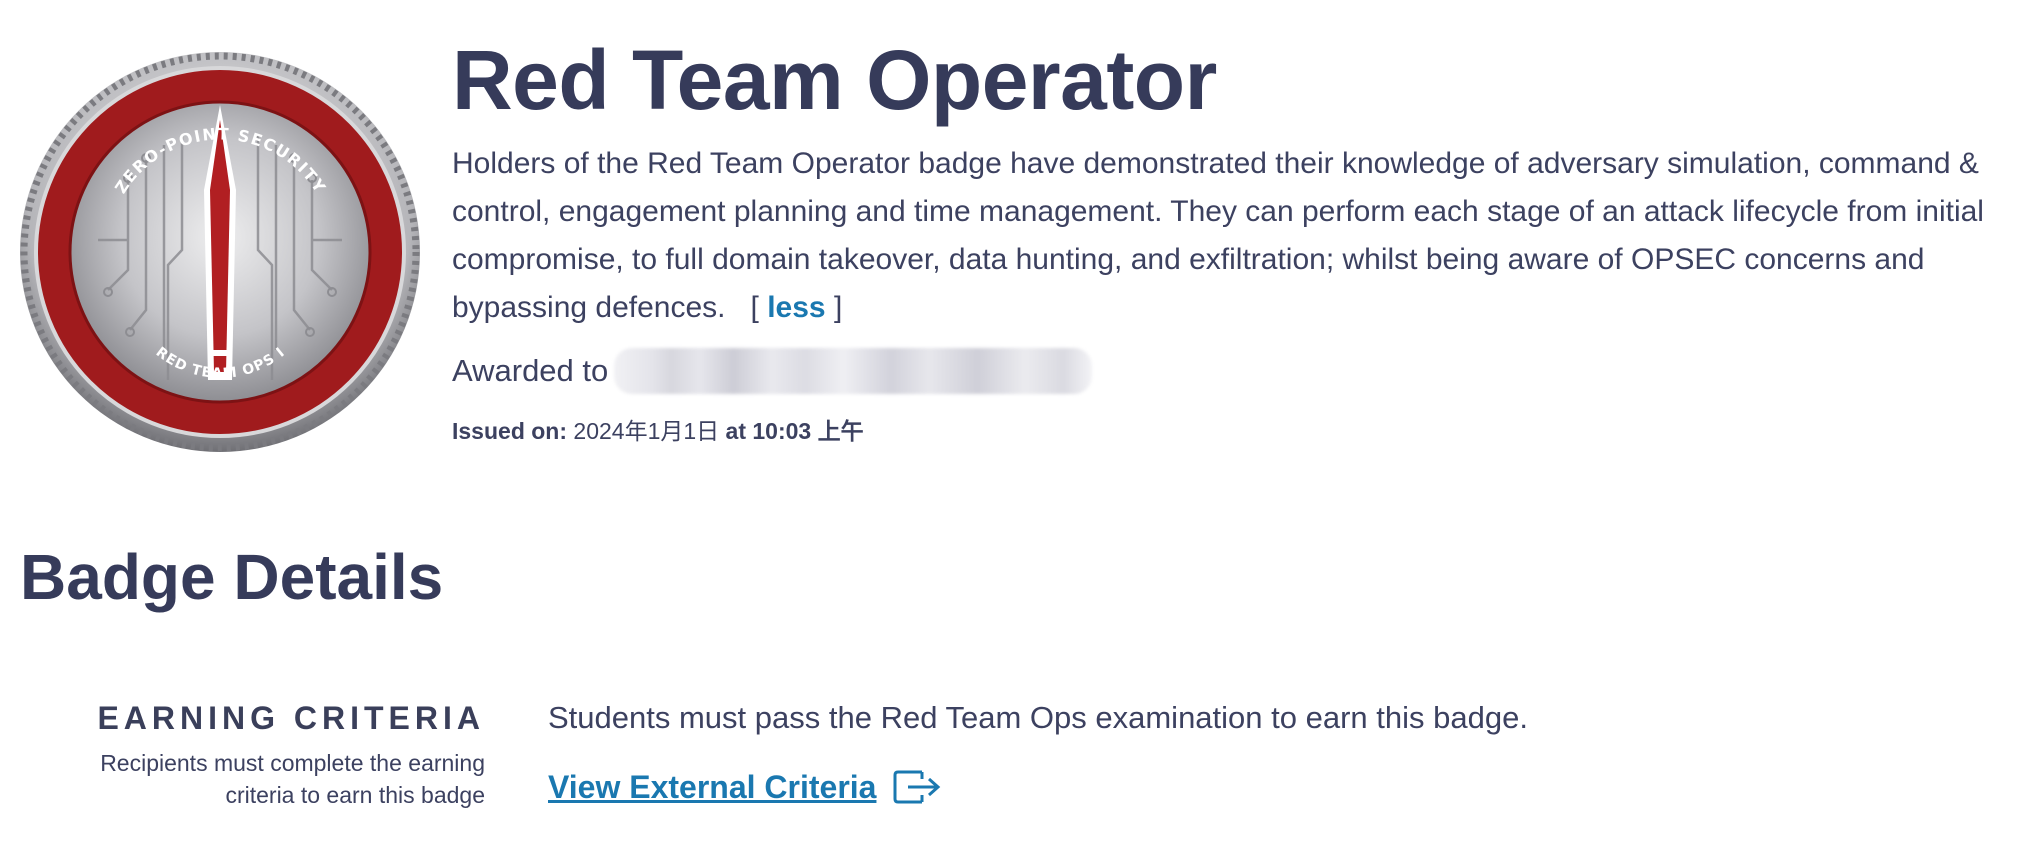 The image size is (2034, 865). I want to click on external-link-icon, so click(917, 787).